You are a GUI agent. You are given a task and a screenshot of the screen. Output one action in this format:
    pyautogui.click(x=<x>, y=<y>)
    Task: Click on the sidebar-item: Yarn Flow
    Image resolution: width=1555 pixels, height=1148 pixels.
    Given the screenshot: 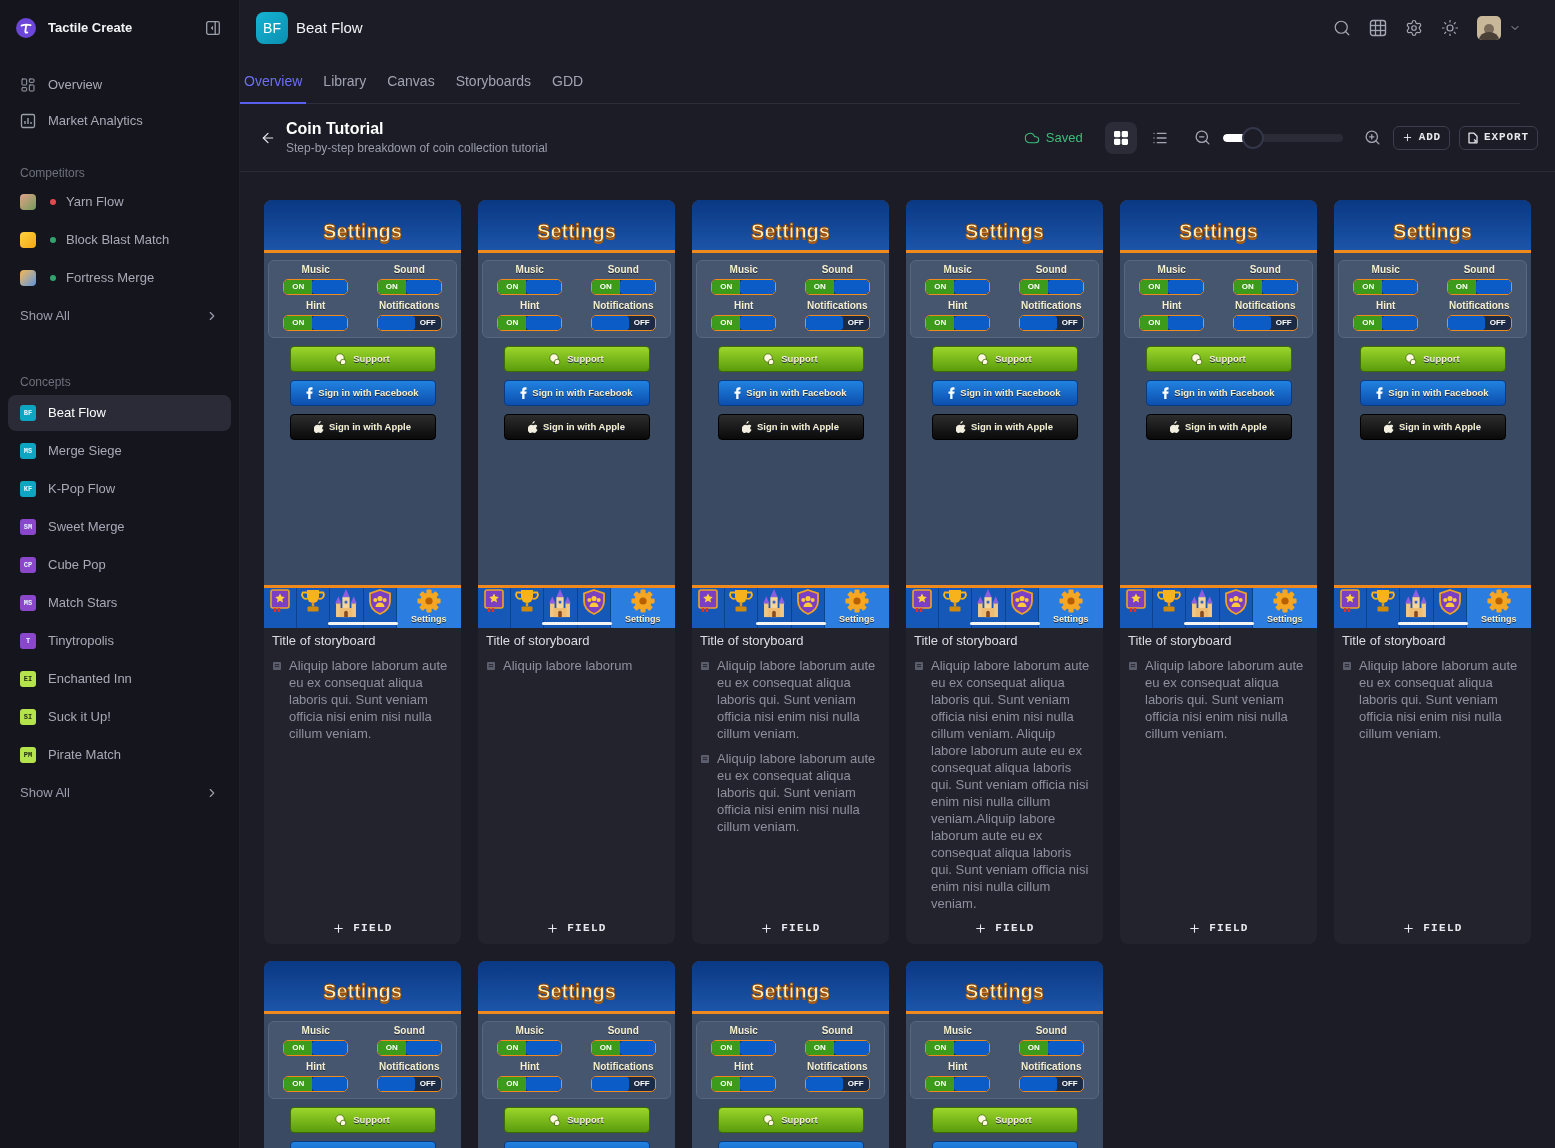 What is the action you would take?
    pyautogui.click(x=119, y=202)
    